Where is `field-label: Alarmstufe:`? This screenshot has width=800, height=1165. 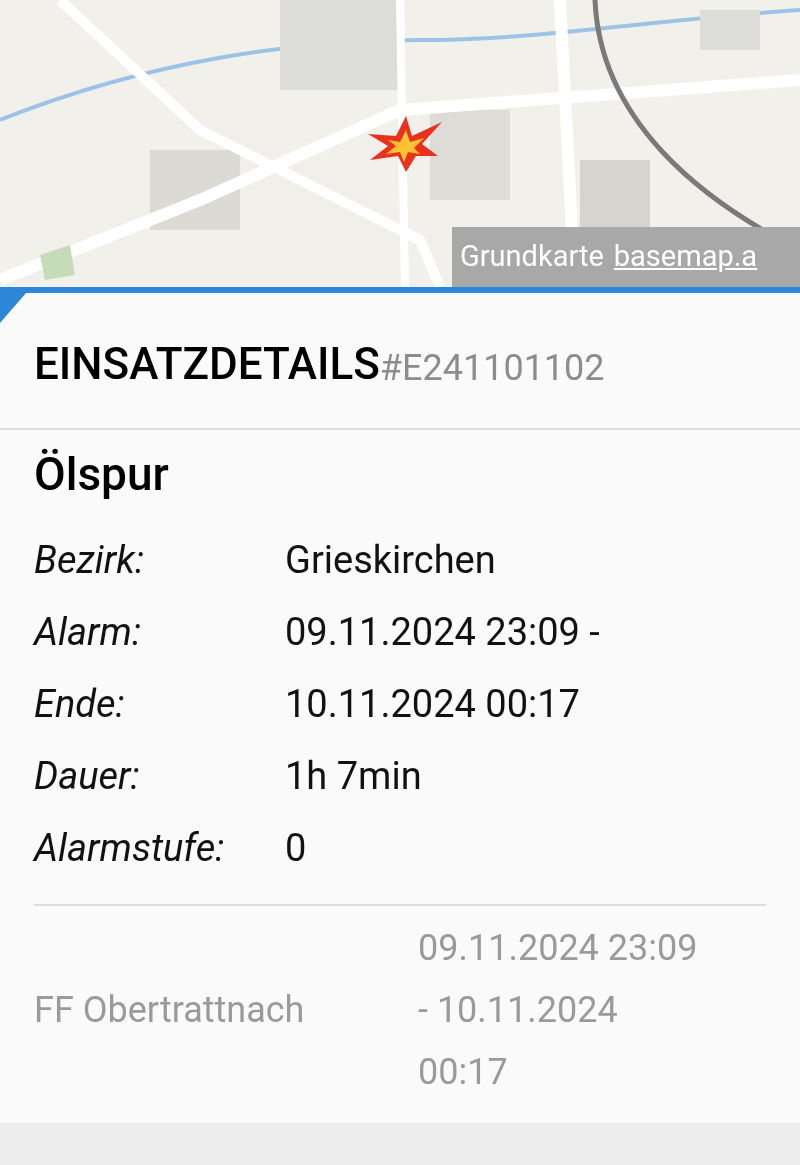 field-label: Alarmstufe: is located at coordinates (130, 848).